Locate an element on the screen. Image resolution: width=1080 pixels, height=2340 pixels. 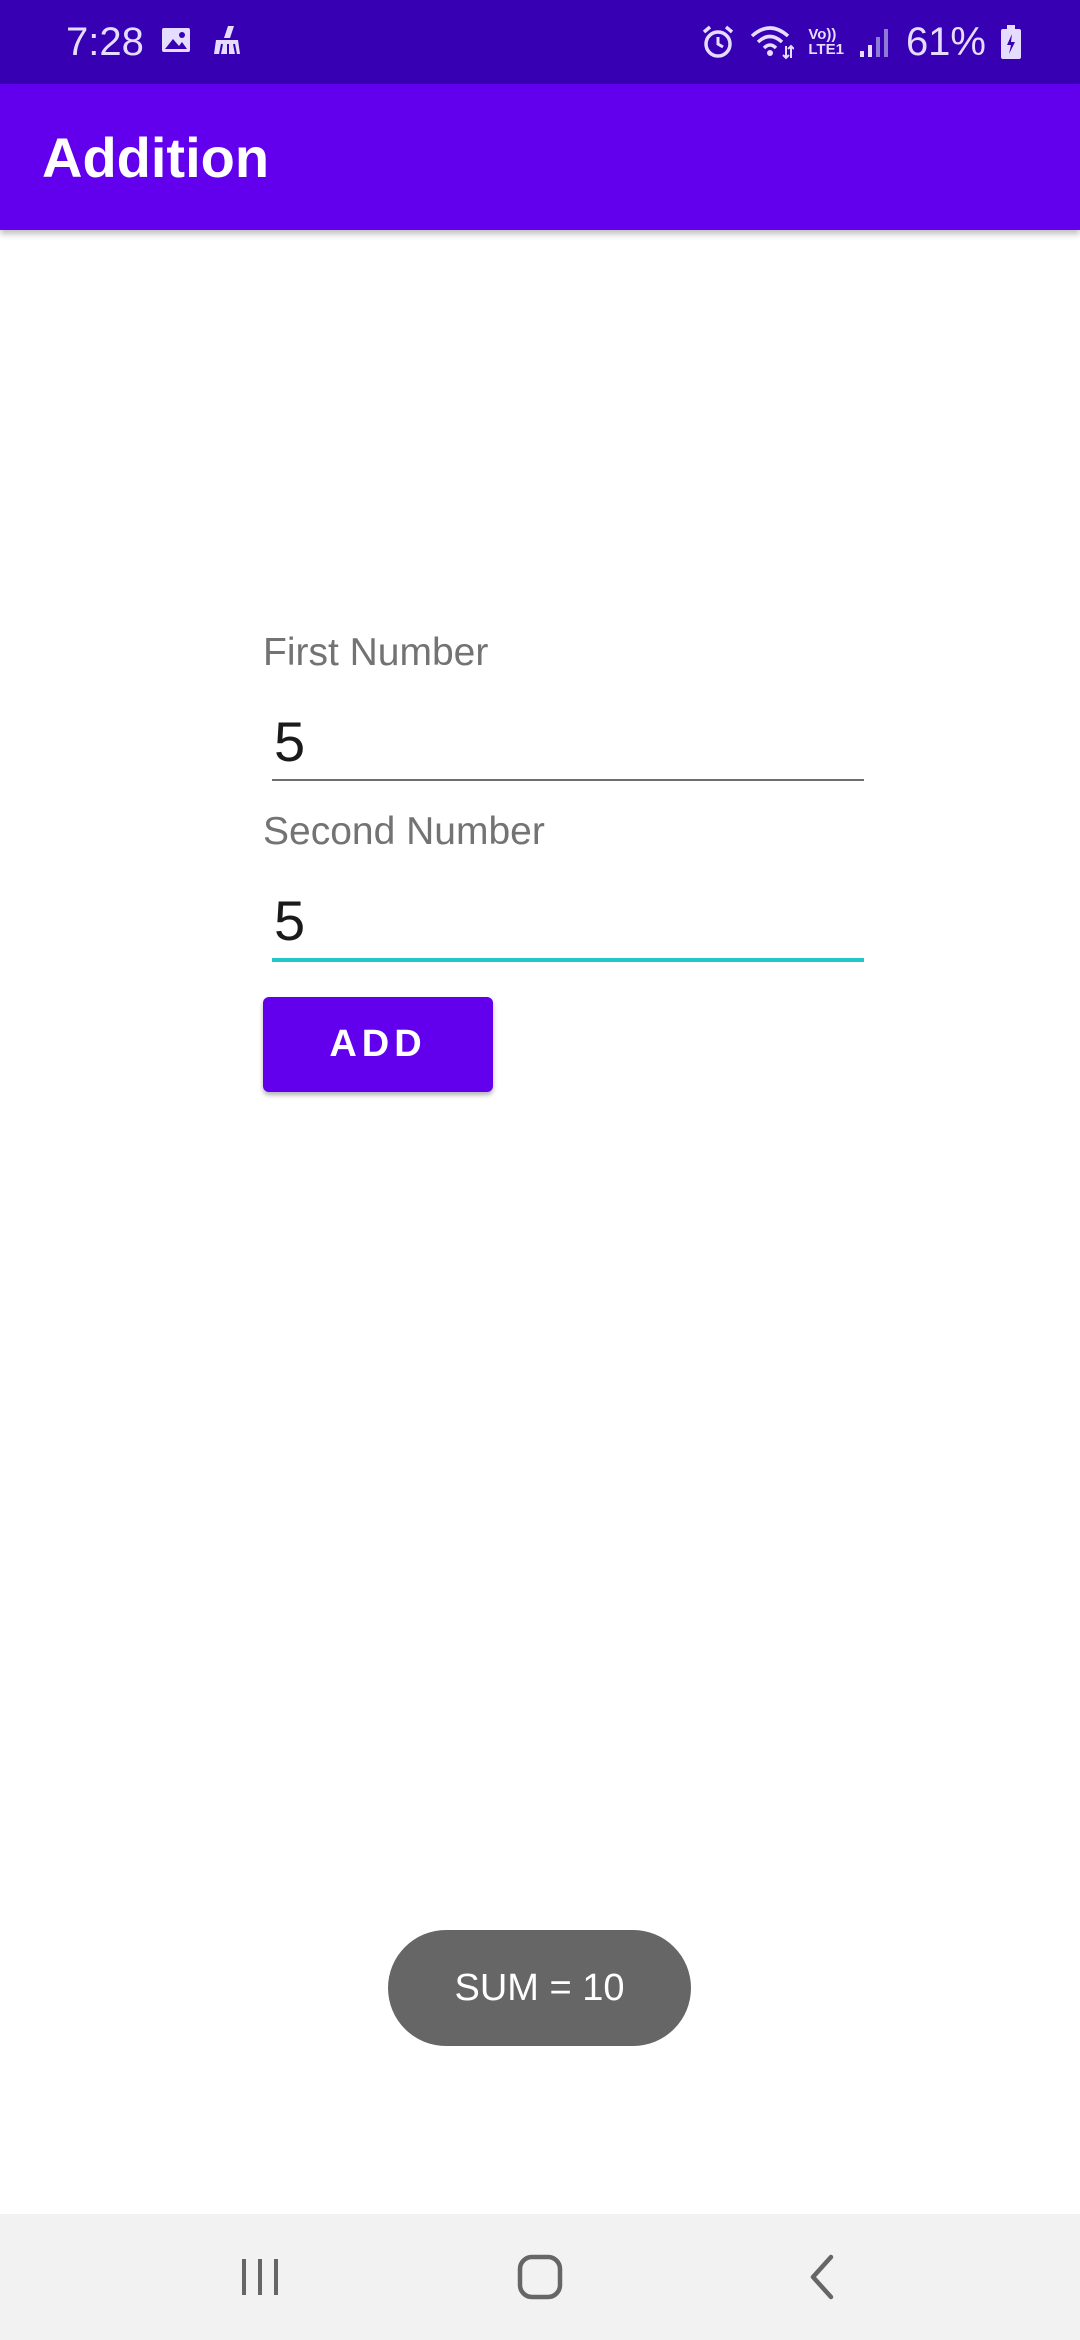
app-bar: Addition is located at coordinates (540, 157).